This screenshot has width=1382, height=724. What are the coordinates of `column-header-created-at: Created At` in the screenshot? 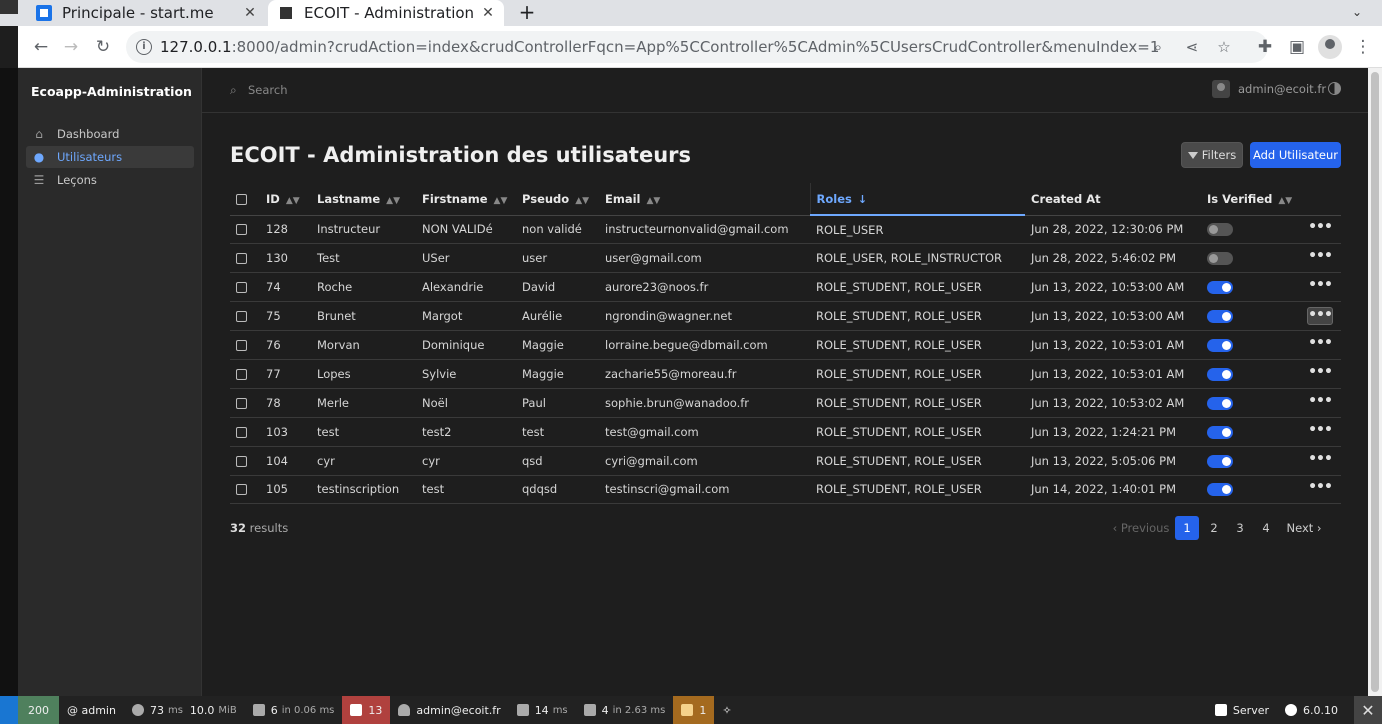 It's located at (1113, 199).